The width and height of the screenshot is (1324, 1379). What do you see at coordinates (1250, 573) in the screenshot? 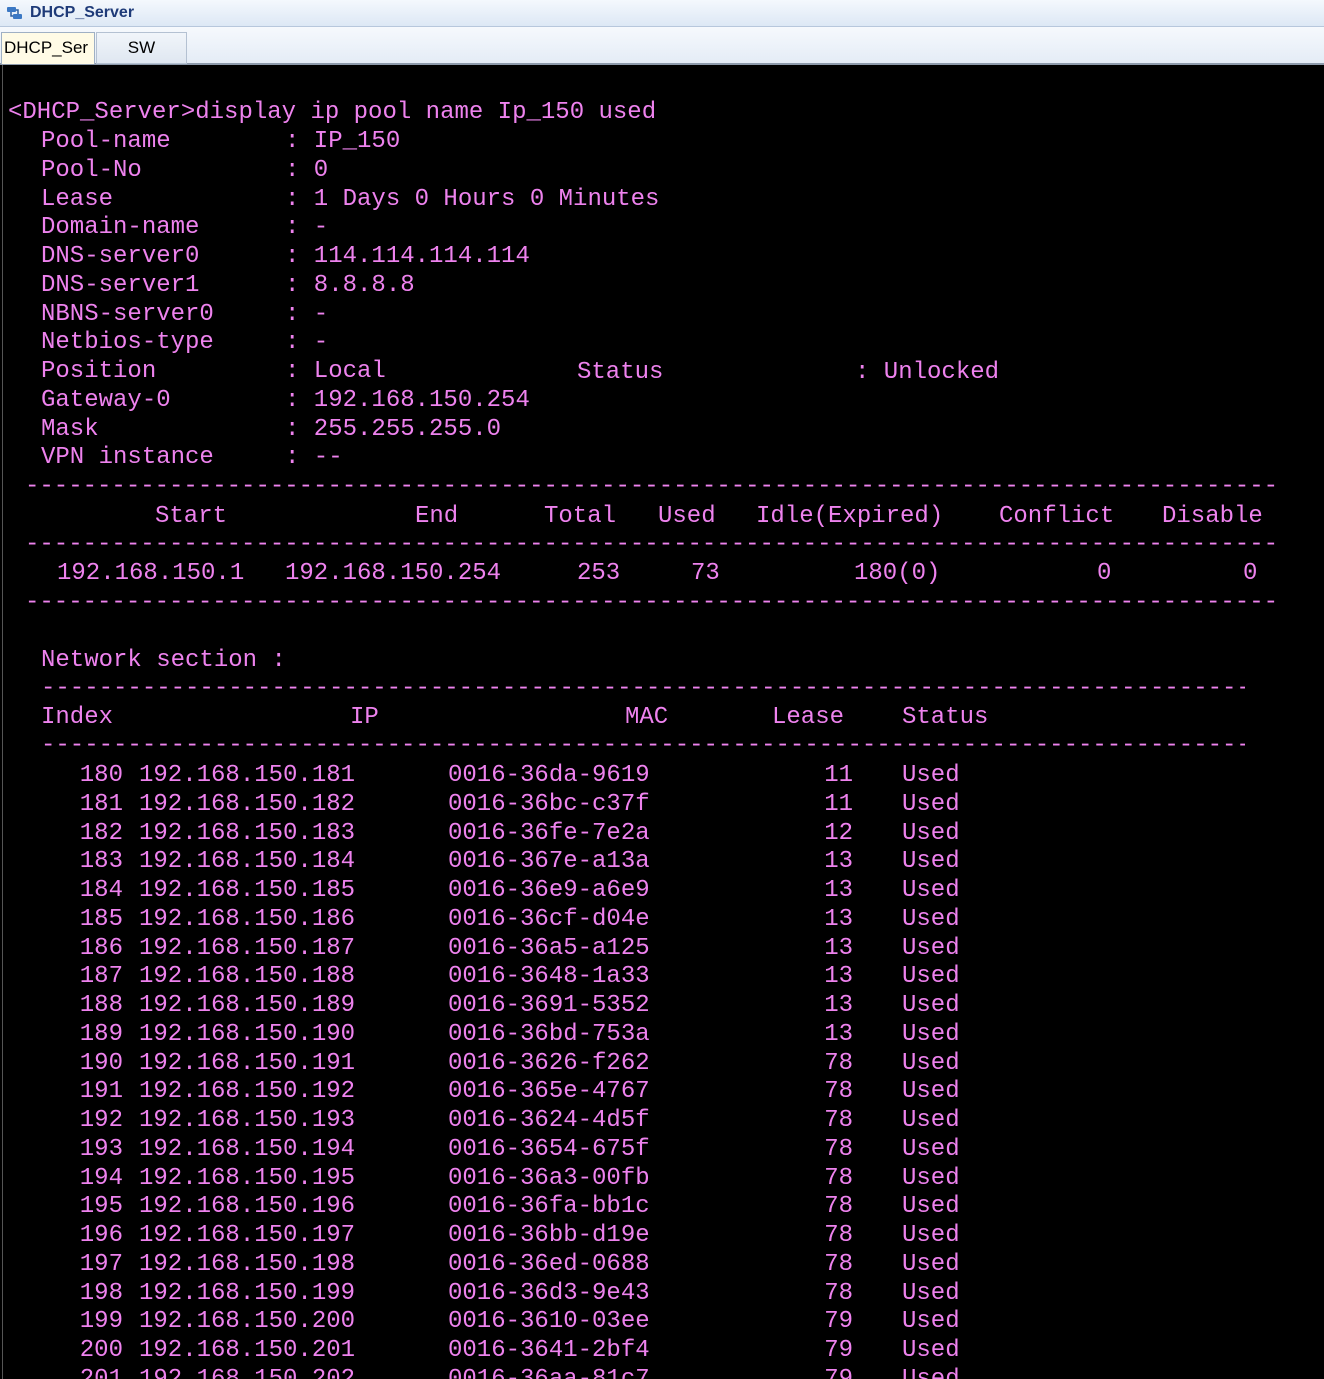
I see `summary-disable: 0` at bounding box center [1250, 573].